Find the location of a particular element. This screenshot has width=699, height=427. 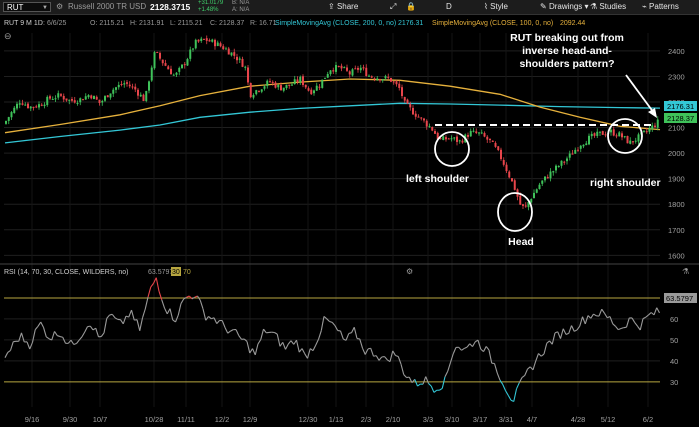

lock-button: 🔒 is located at coordinates (411, 7).